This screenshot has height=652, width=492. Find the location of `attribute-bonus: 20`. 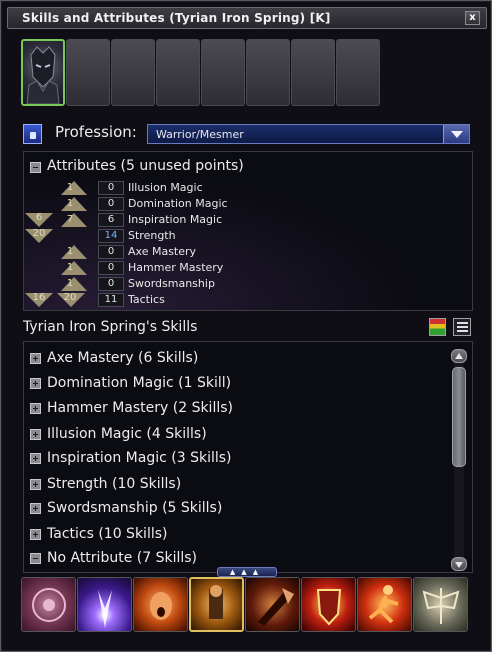

attribute-bonus: 20 is located at coordinates (39, 233).